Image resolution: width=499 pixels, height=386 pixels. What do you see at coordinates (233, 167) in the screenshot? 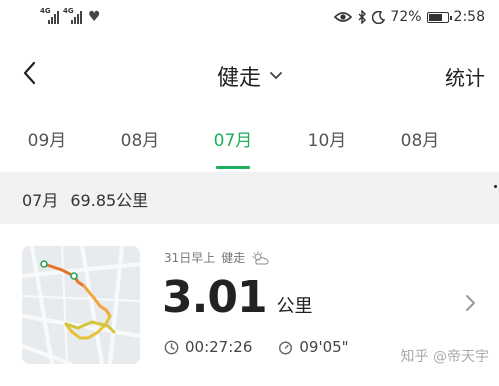
I see `tab-indicator` at bounding box center [233, 167].